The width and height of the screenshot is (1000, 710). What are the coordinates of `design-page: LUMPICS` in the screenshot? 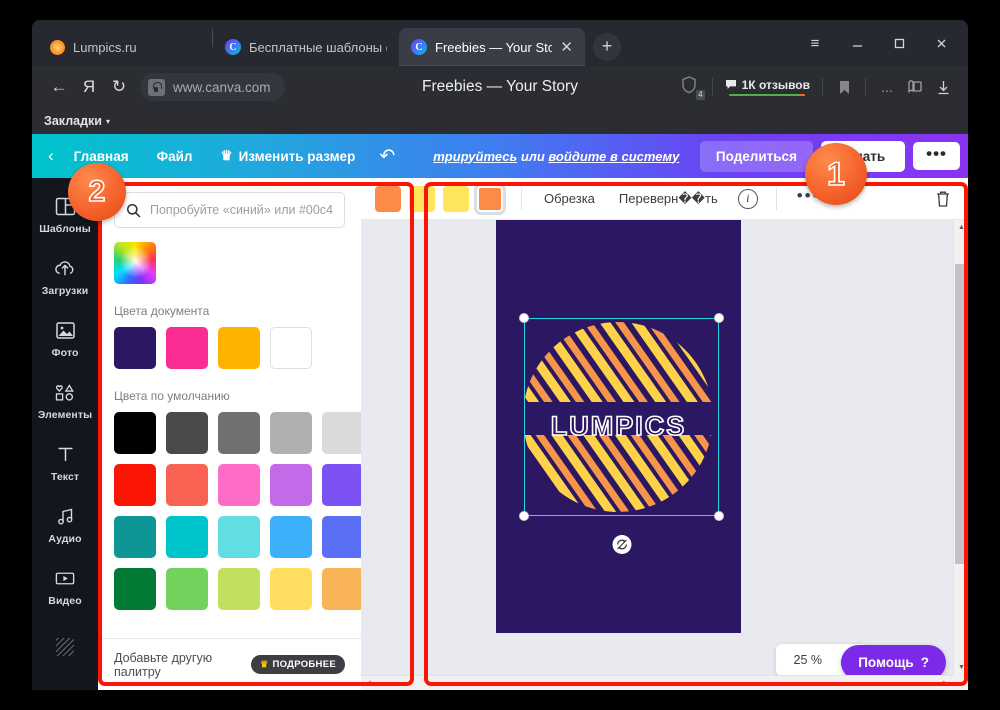 It's located at (618, 426).